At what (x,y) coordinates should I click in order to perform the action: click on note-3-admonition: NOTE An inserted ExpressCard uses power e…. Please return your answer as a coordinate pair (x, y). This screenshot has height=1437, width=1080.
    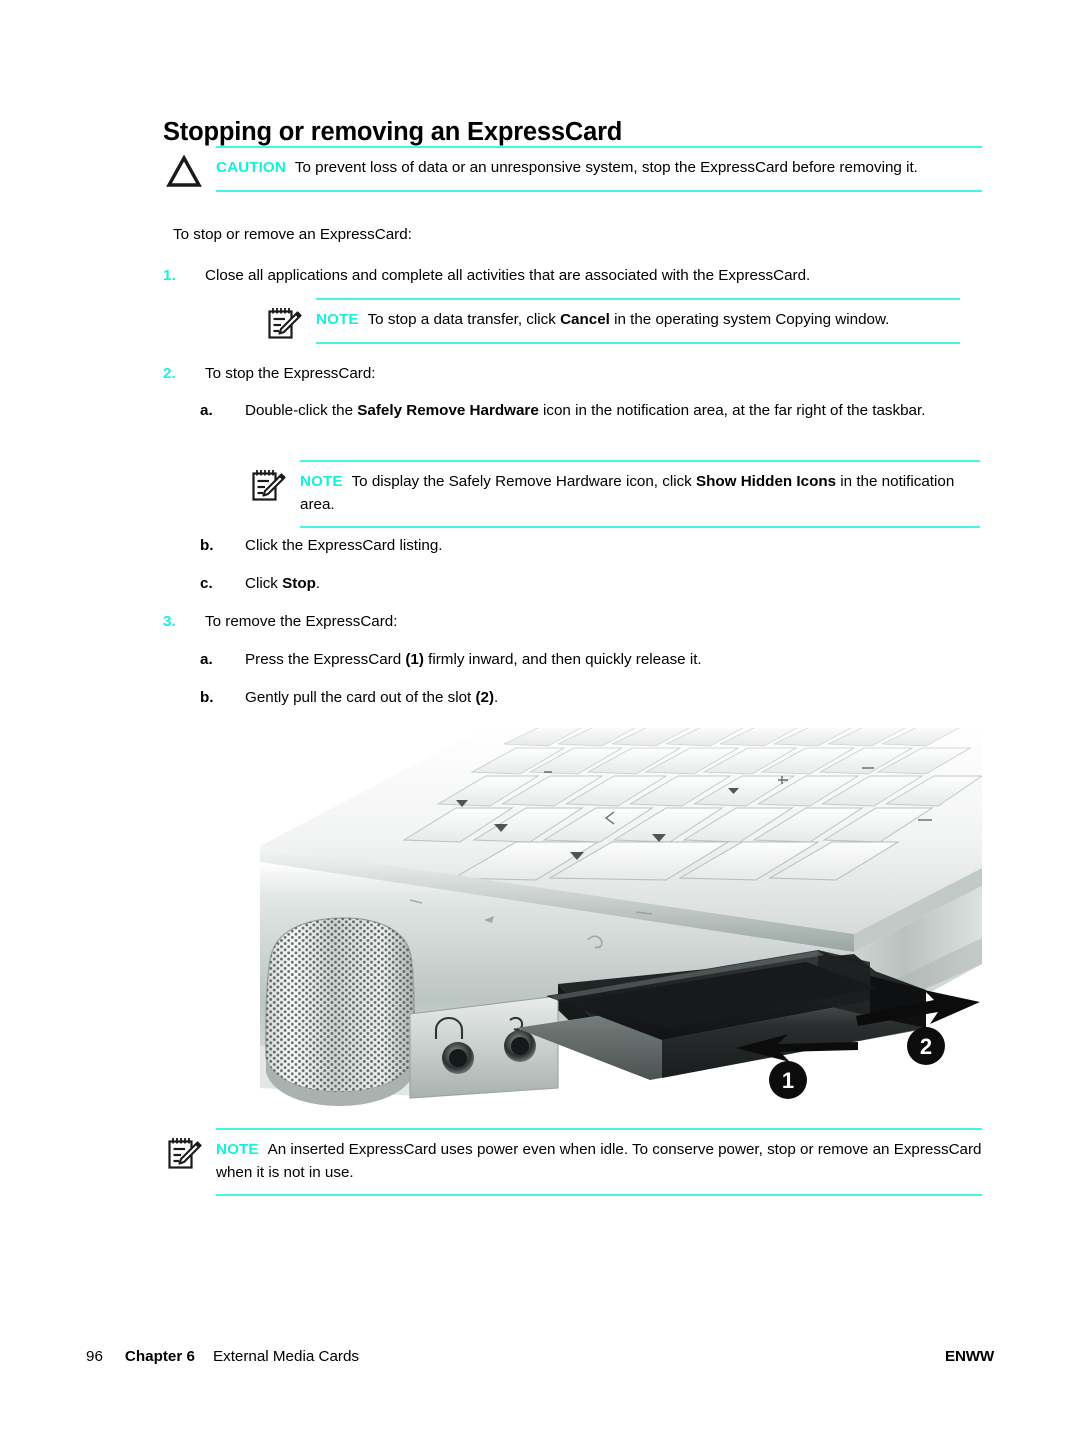
    Looking at the image, I should click on (575, 1162).